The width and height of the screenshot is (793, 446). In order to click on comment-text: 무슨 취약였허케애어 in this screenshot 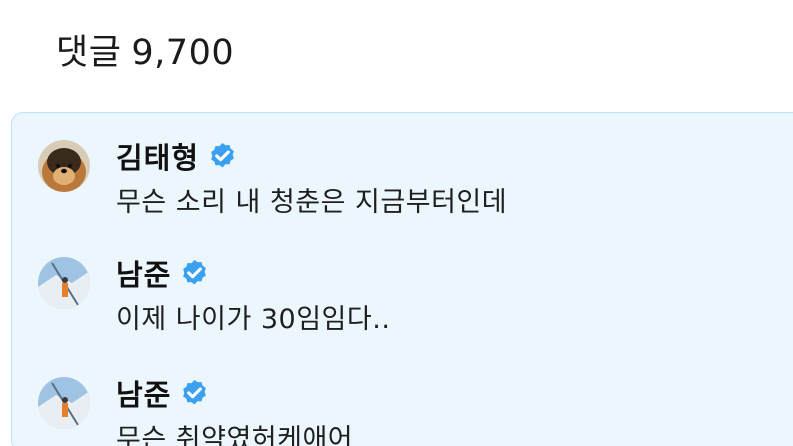, I will do `click(235, 435)`.